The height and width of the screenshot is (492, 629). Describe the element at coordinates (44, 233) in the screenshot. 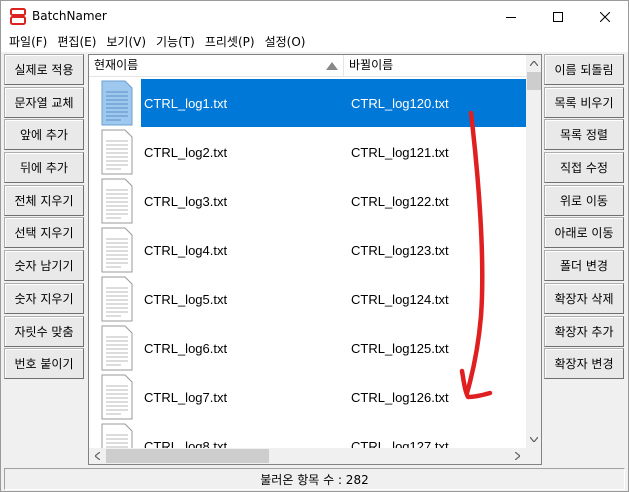

I see `clear-selection-button: 선택 지우기` at that location.